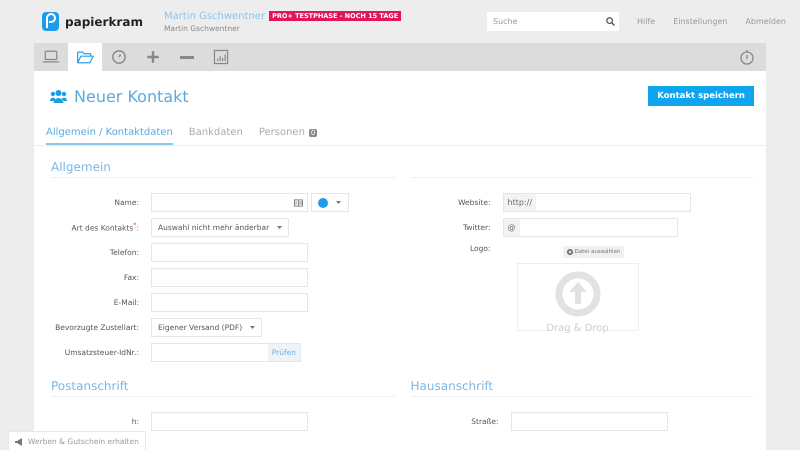  I want to click on plus-circle-icon, so click(569, 252).